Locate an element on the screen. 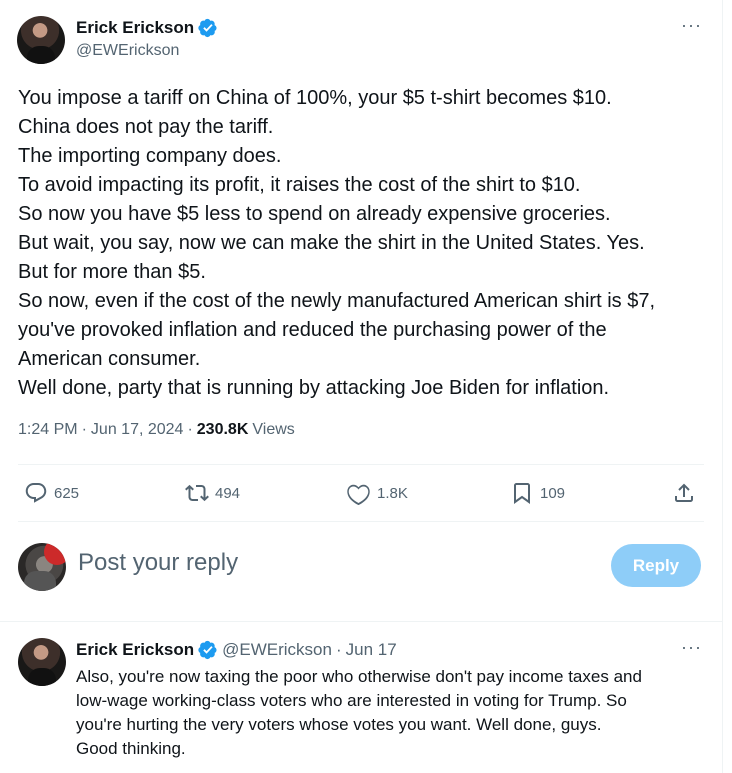 The width and height of the screenshot is (732, 773). reply-input: Post your reply is located at coordinates (158, 563).